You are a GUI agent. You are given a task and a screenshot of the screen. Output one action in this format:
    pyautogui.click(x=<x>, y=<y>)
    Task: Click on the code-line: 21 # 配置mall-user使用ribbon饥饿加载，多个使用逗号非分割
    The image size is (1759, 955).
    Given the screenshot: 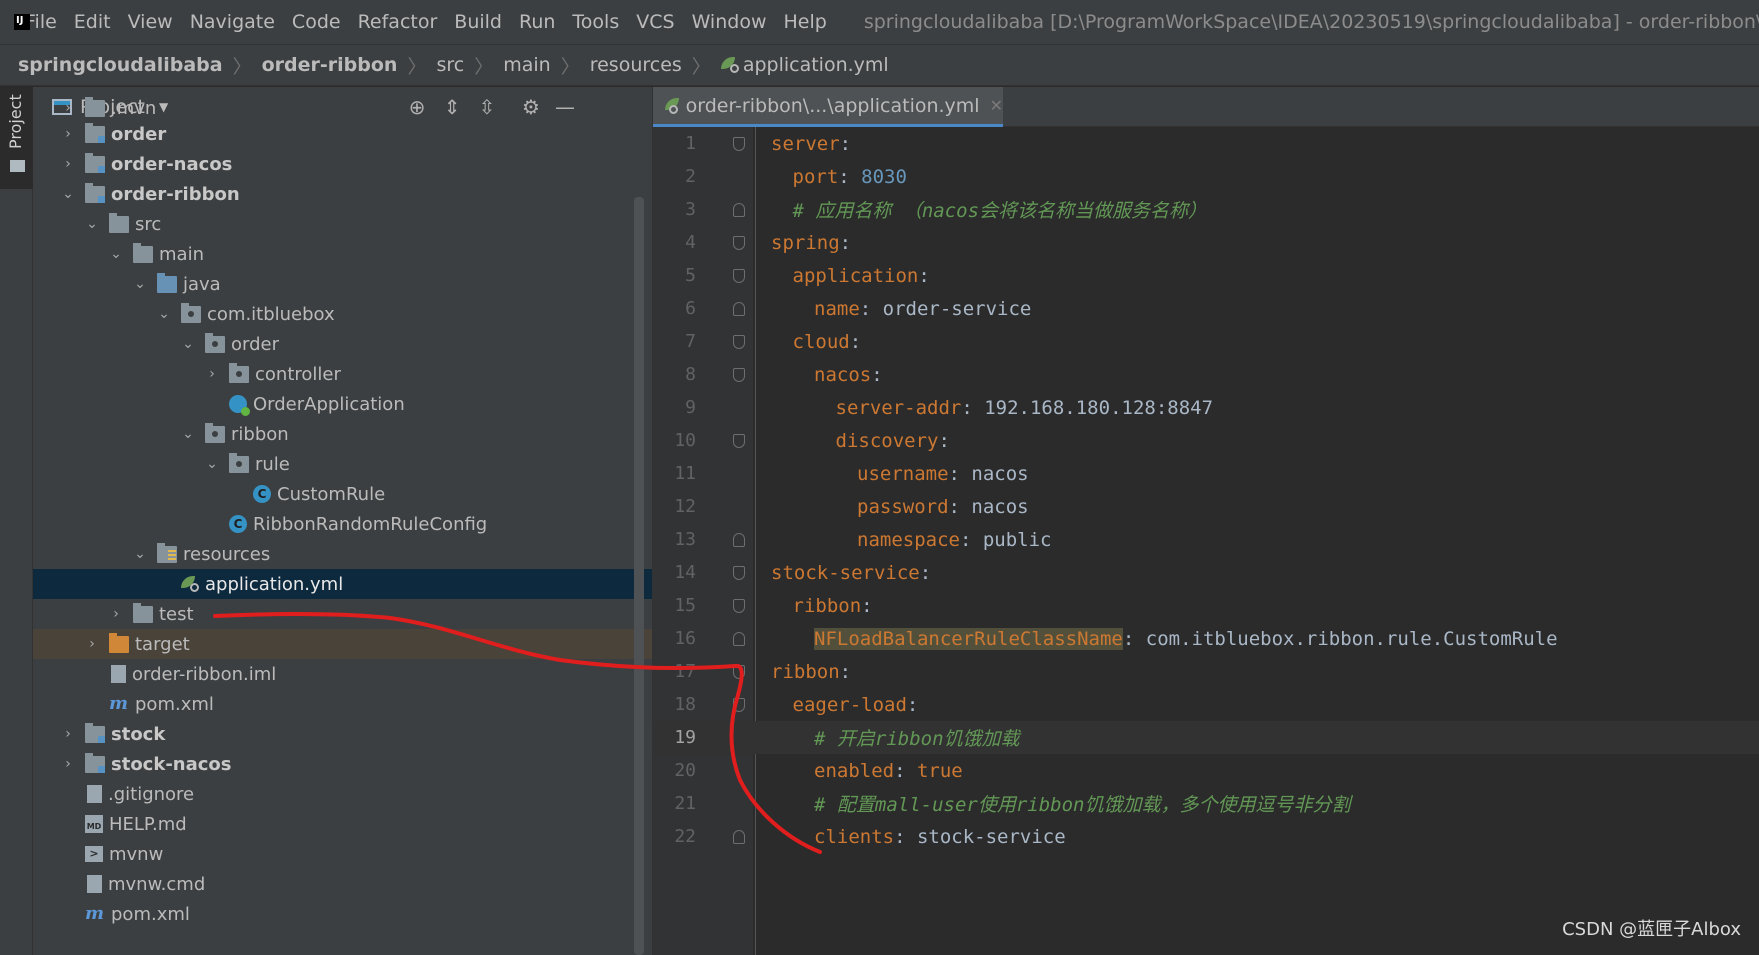 What is the action you would take?
    pyautogui.click(x=1206, y=803)
    